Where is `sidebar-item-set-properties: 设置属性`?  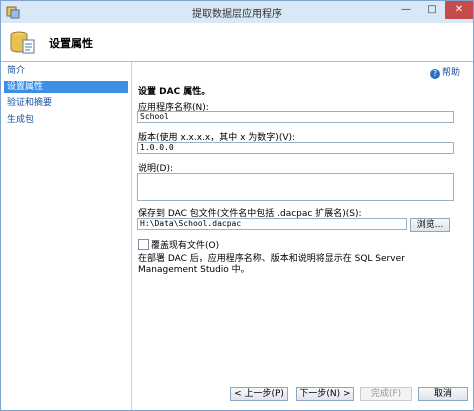
sidebar-item-set-properties: 设置属性 is located at coordinates (66, 87).